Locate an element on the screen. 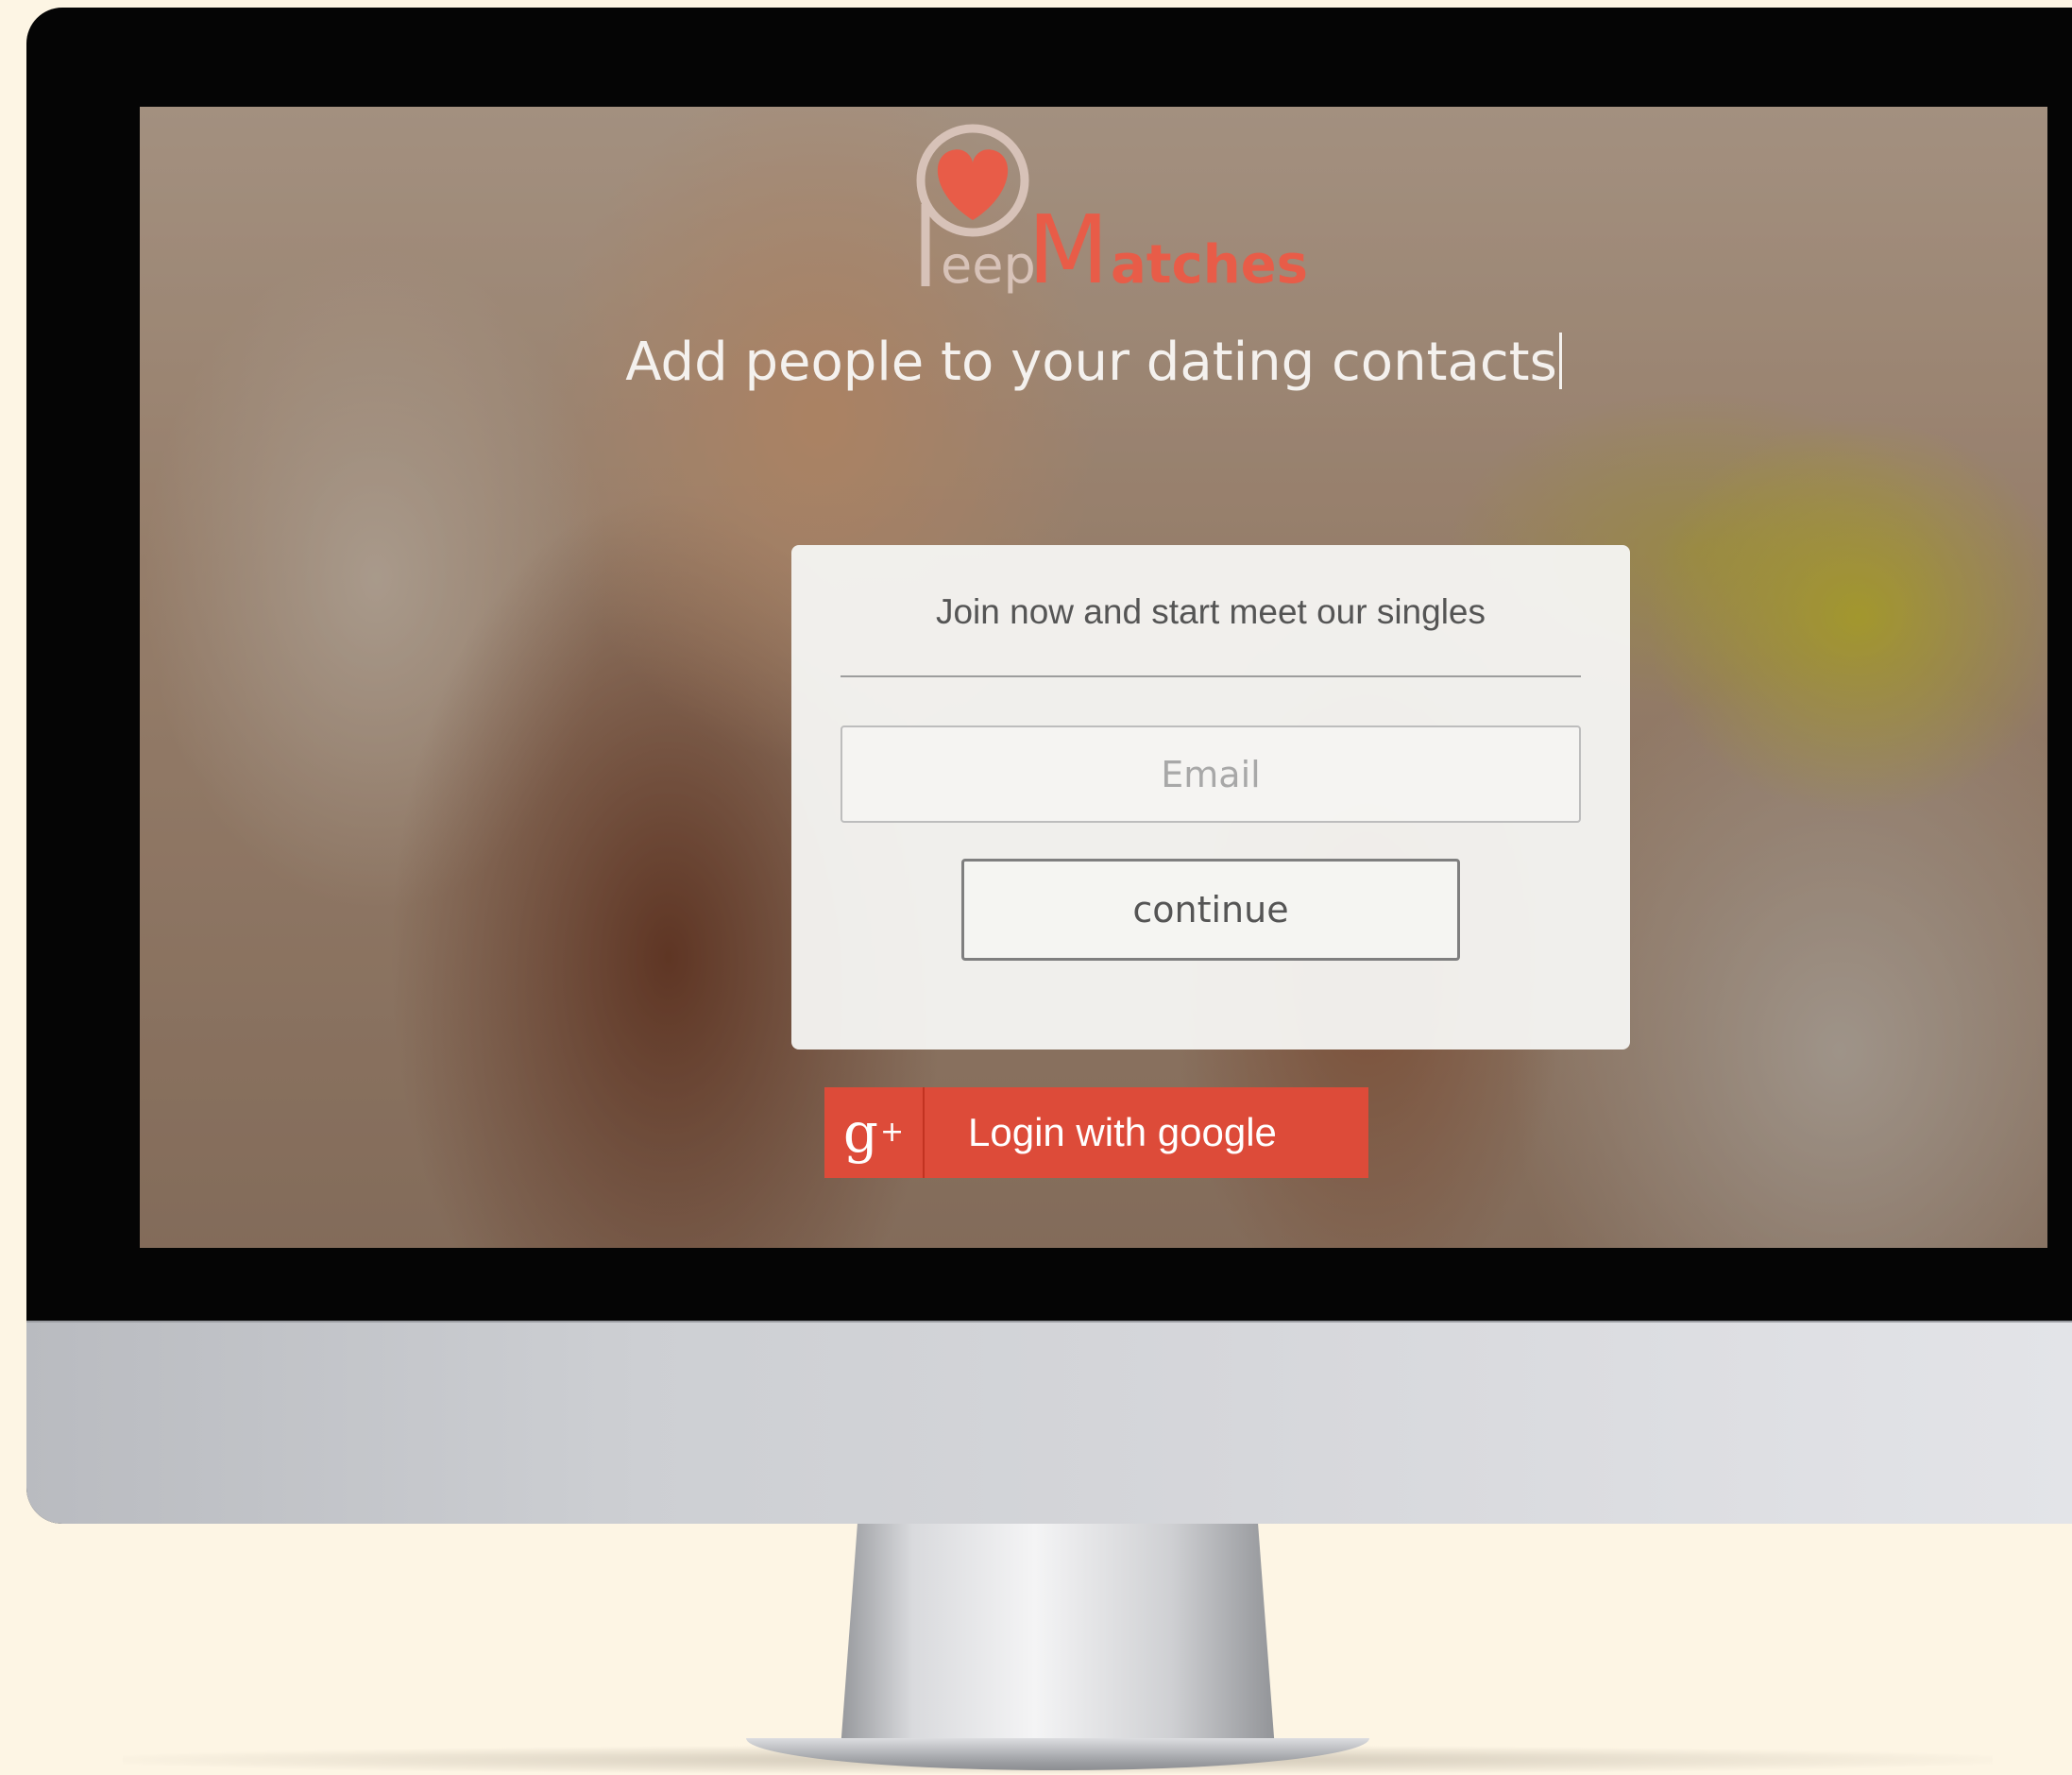 The width and height of the screenshot is (2072, 1775). monitor-stand is located at coordinates (1058, 1636).